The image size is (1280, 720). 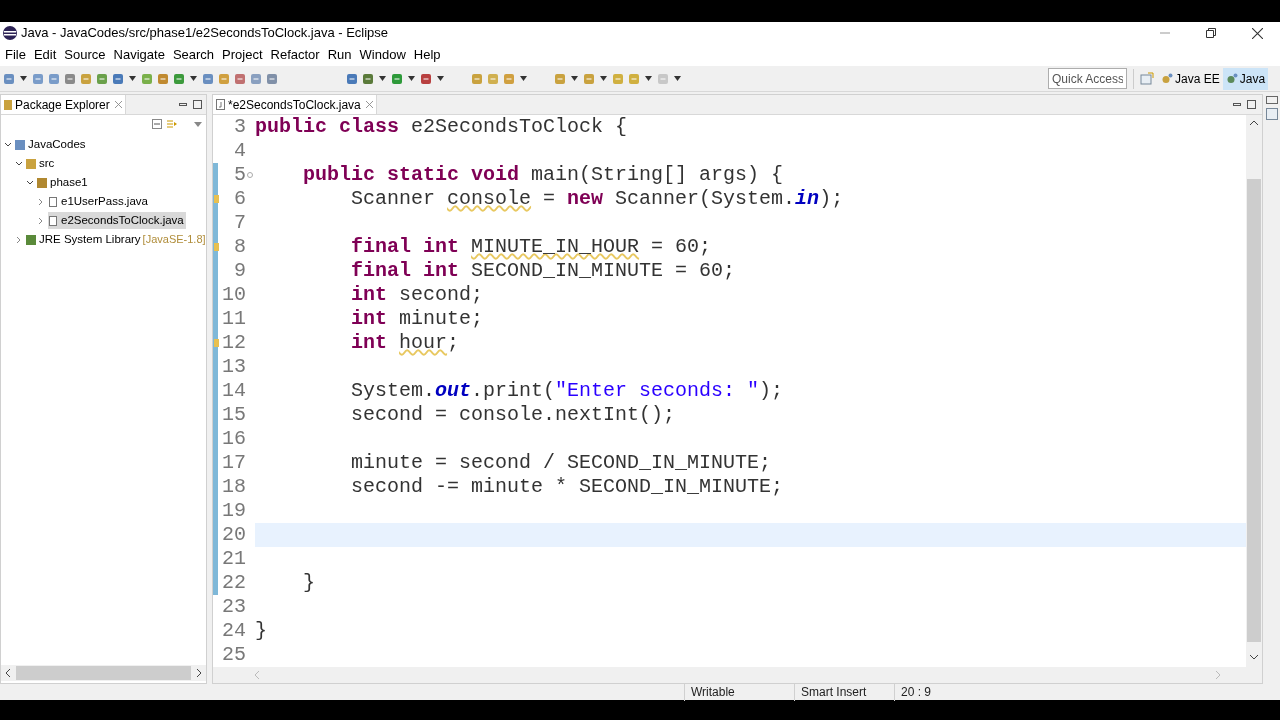 What do you see at coordinates (441, 127) in the screenshot?
I see `code-line: public class e2SecondsToClock {` at bounding box center [441, 127].